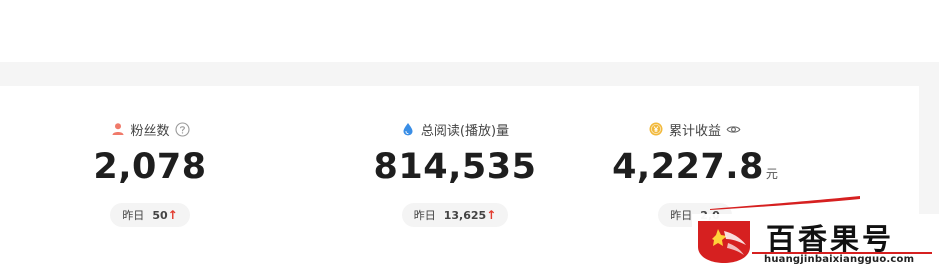  Describe the element at coordinates (465, 131) in the screenshot. I see `stat-reads-label: 总阅读(播放)量` at that location.